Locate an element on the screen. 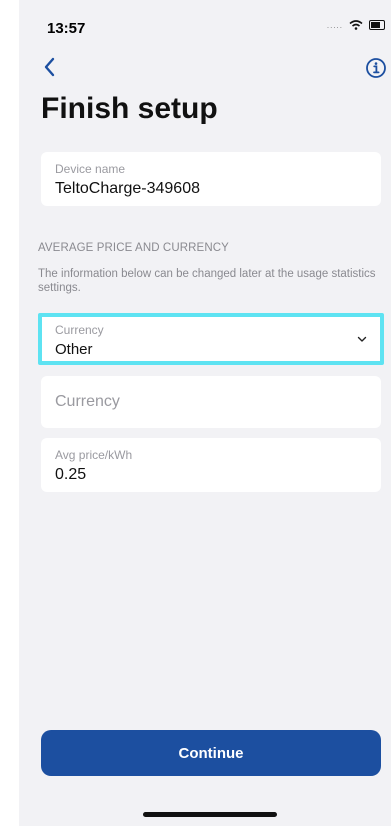 The width and height of the screenshot is (391, 826). continue-button: Continue is located at coordinates (211, 753).